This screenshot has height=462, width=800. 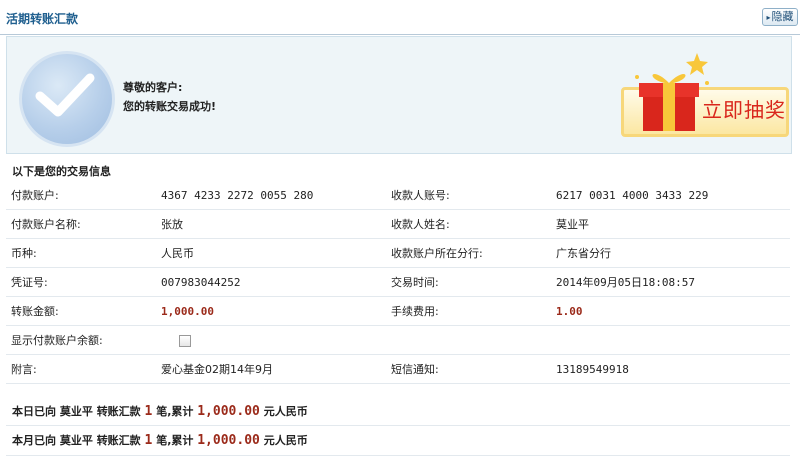 What do you see at coordinates (673, 369) in the screenshot?
I see `sms-notify-value: 13189549918` at bounding box center [673, 369].